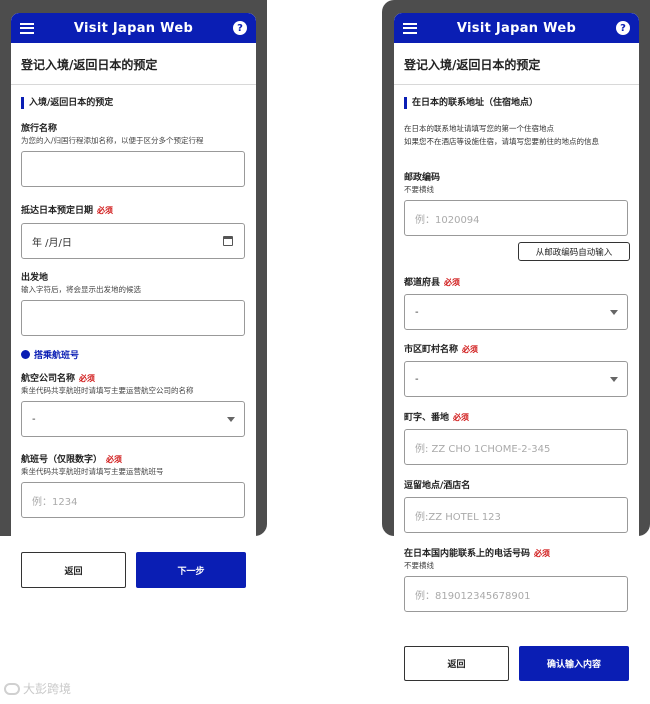  What do you see at coordinates (422, 178) in the screenshot?
I see `postal-code-label: 邮政编码` at bounding box center [422, 178].